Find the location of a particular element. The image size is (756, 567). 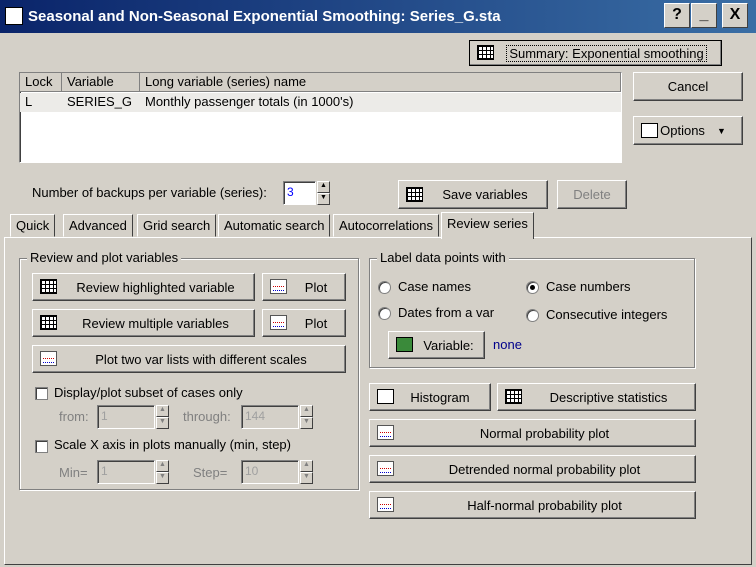

variable-button-label: Variable: is located at coordinates (448, 345).